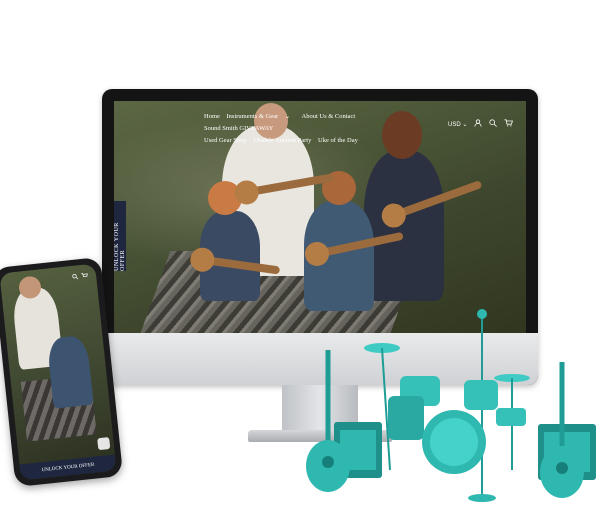 The width and height of the screenshot is (613, 528). Describe the element at coordinates (406, 418) in the screenshot. I see `floor-tom` at that location.